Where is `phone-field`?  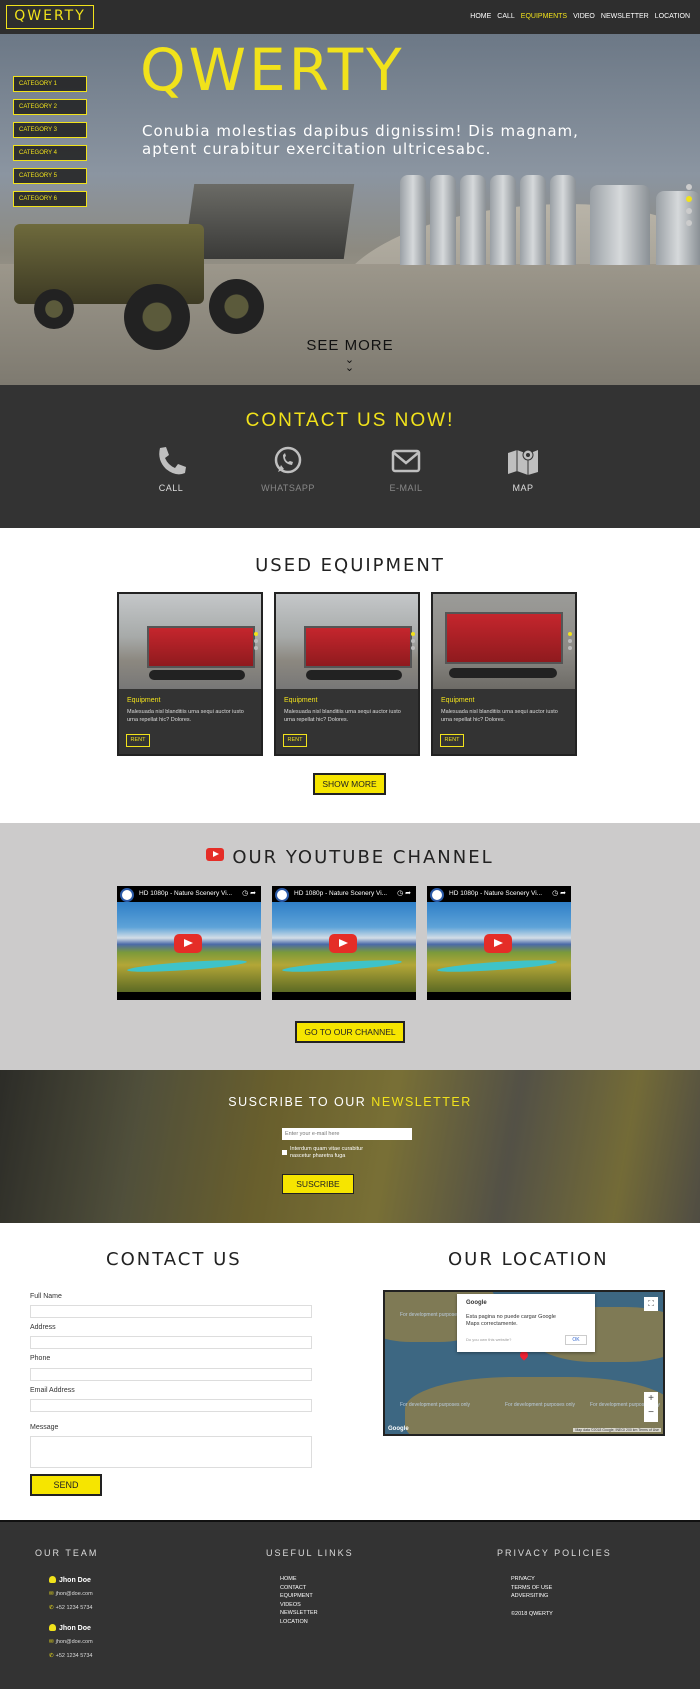 phone-field is located at coordinates (171, 1374).